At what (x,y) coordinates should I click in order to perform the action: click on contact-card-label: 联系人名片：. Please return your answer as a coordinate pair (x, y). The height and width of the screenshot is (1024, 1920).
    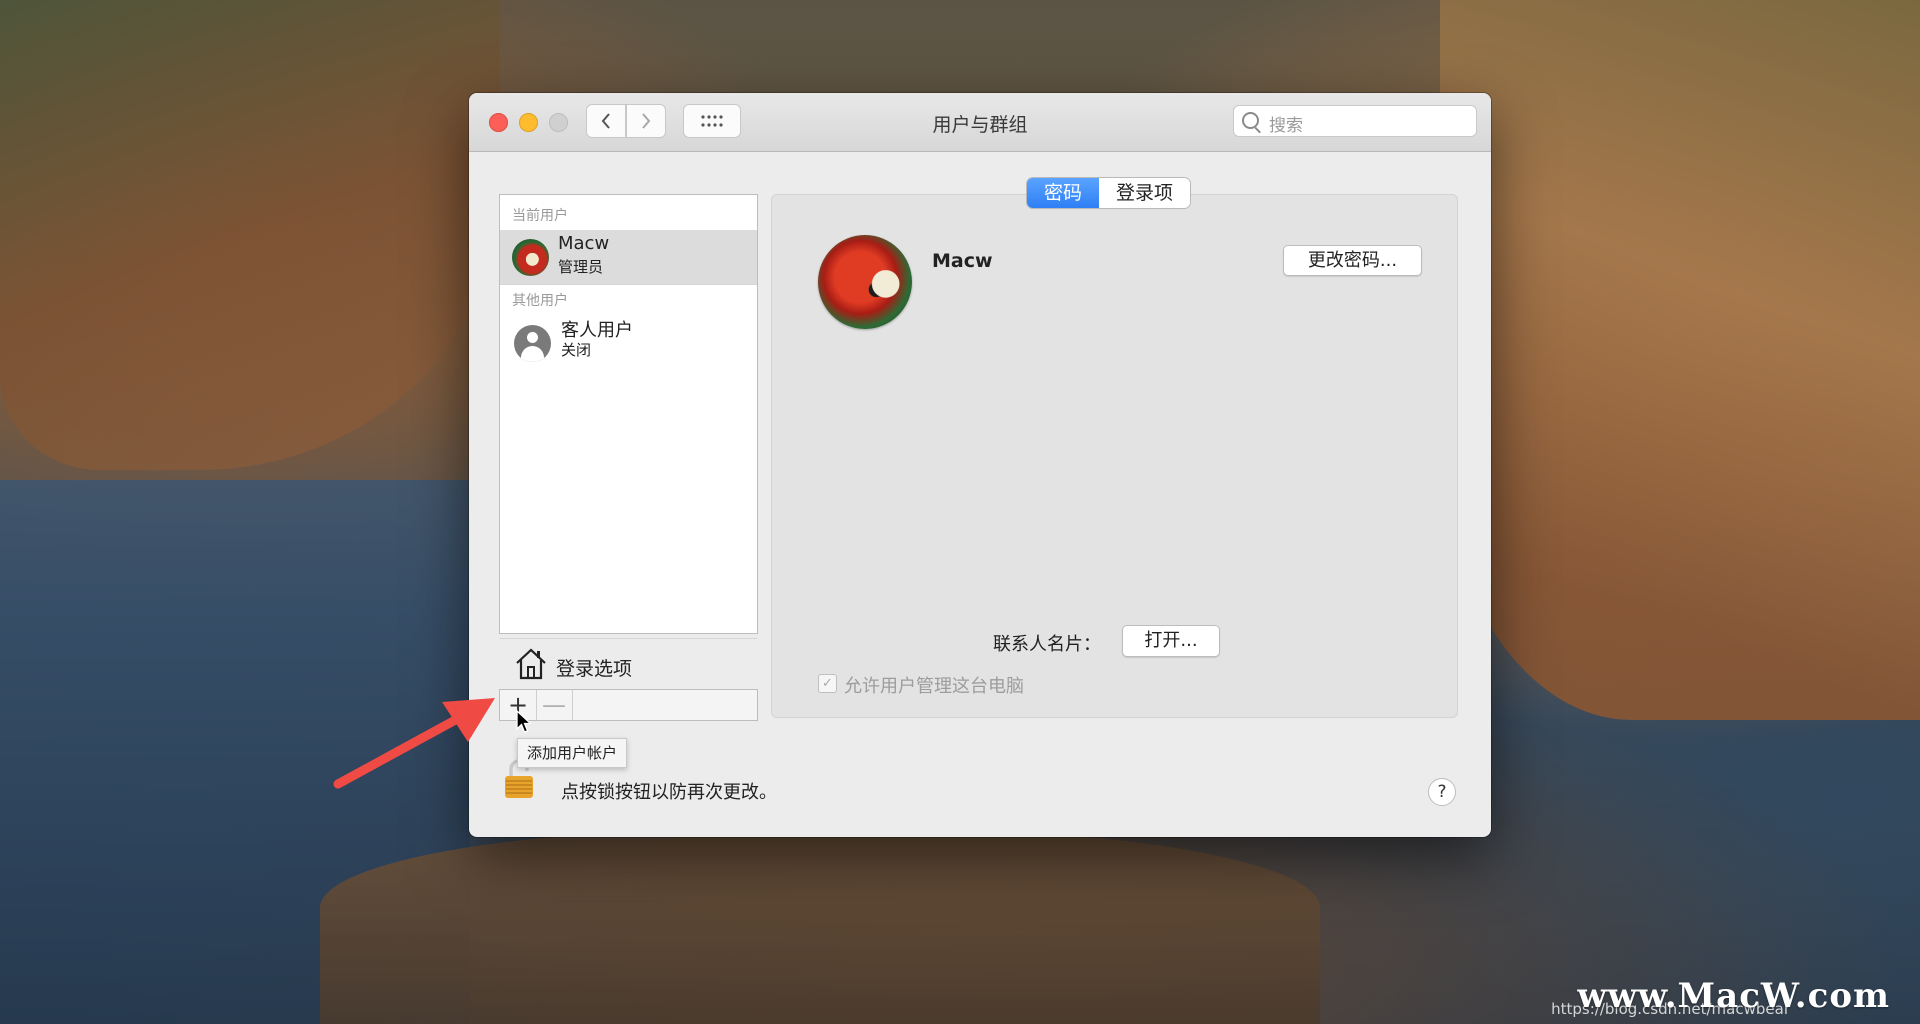
    Looking at the image, I should click on (1047, 644).